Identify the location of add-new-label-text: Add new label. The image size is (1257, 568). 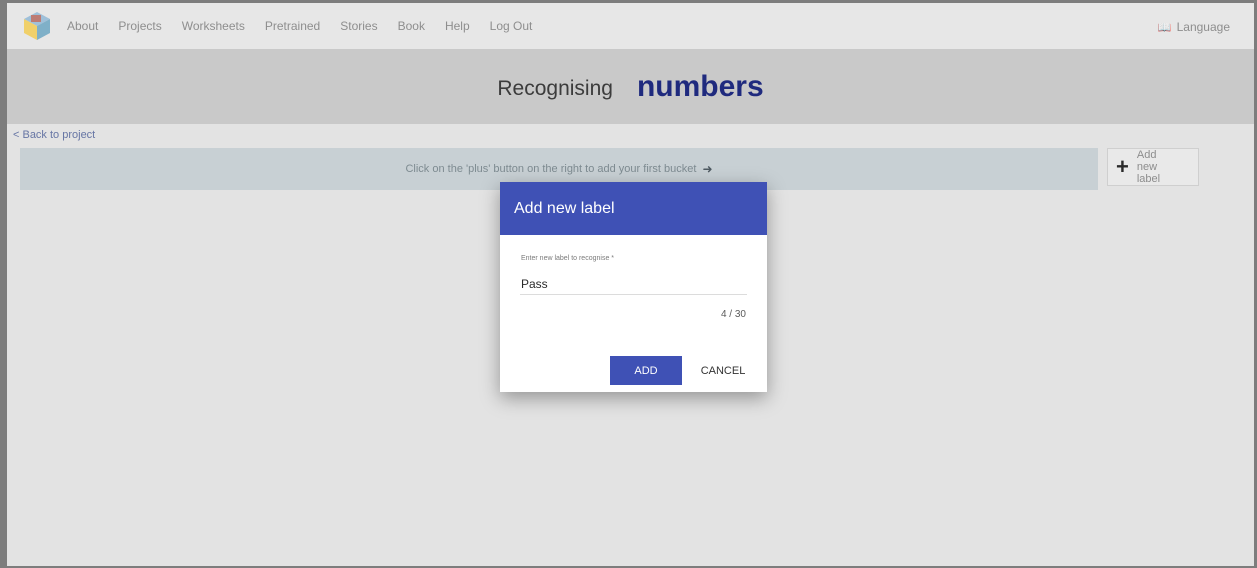
(1148, 167).